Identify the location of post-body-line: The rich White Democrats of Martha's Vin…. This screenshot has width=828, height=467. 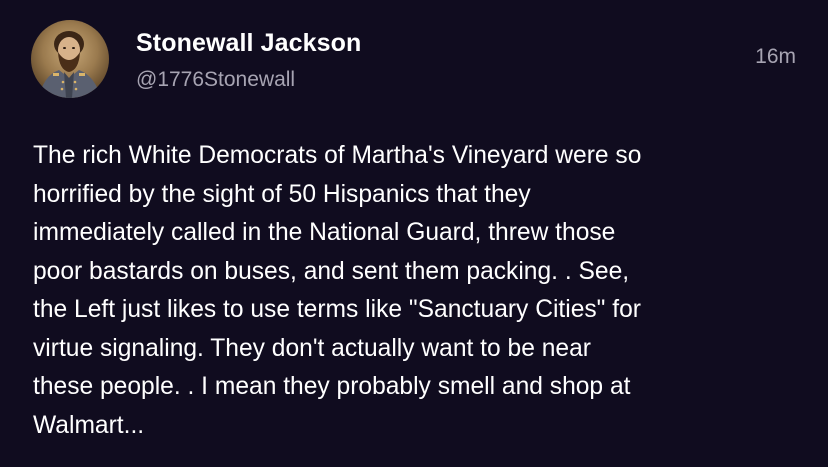
(337, 155).